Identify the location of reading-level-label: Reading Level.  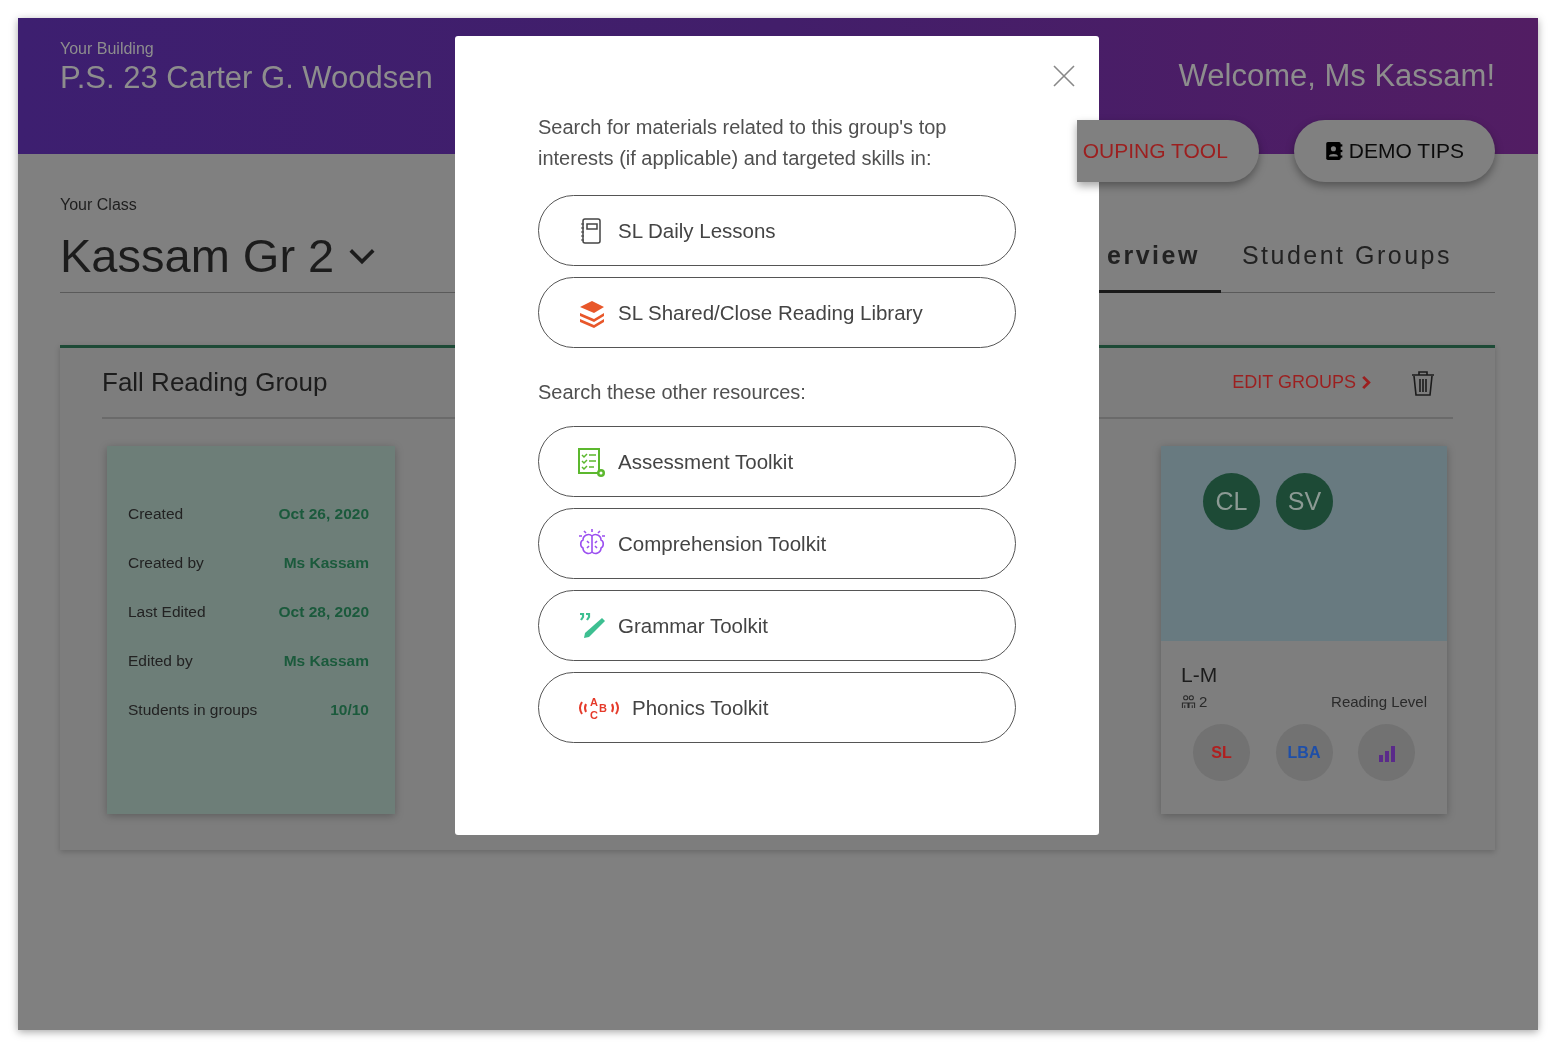
(1379, 701).